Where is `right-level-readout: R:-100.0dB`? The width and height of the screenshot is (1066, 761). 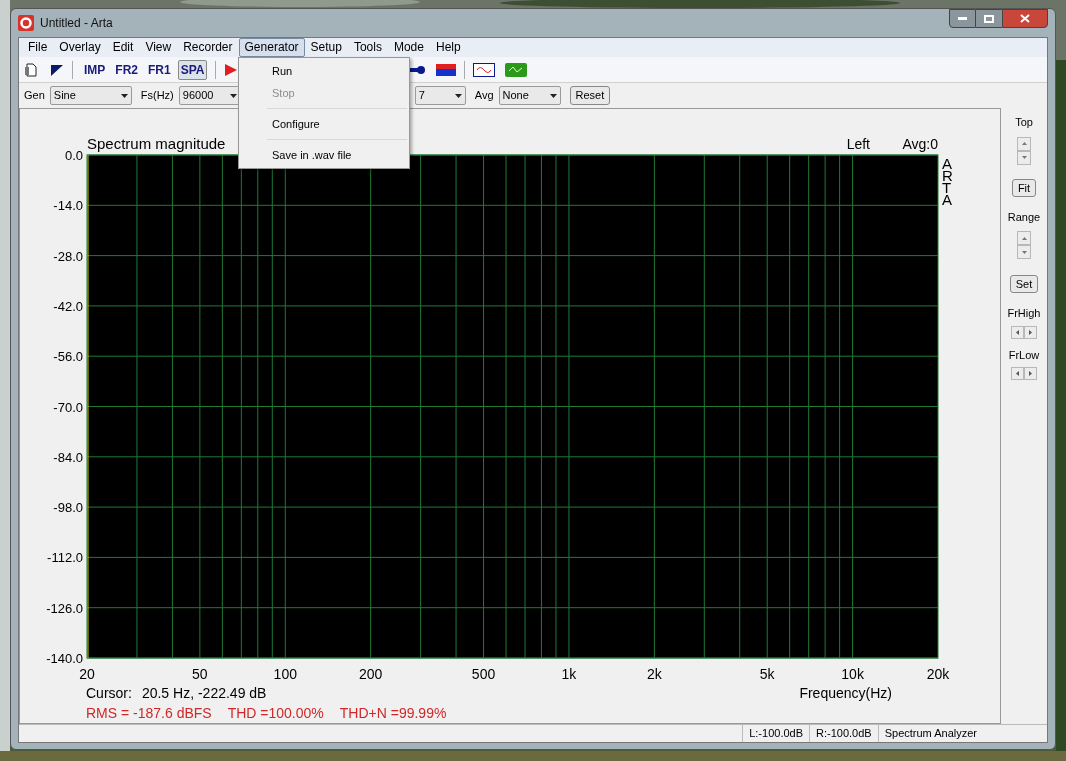 right-level-readout: R:-100.0dB is located at coordinates (843, 733).